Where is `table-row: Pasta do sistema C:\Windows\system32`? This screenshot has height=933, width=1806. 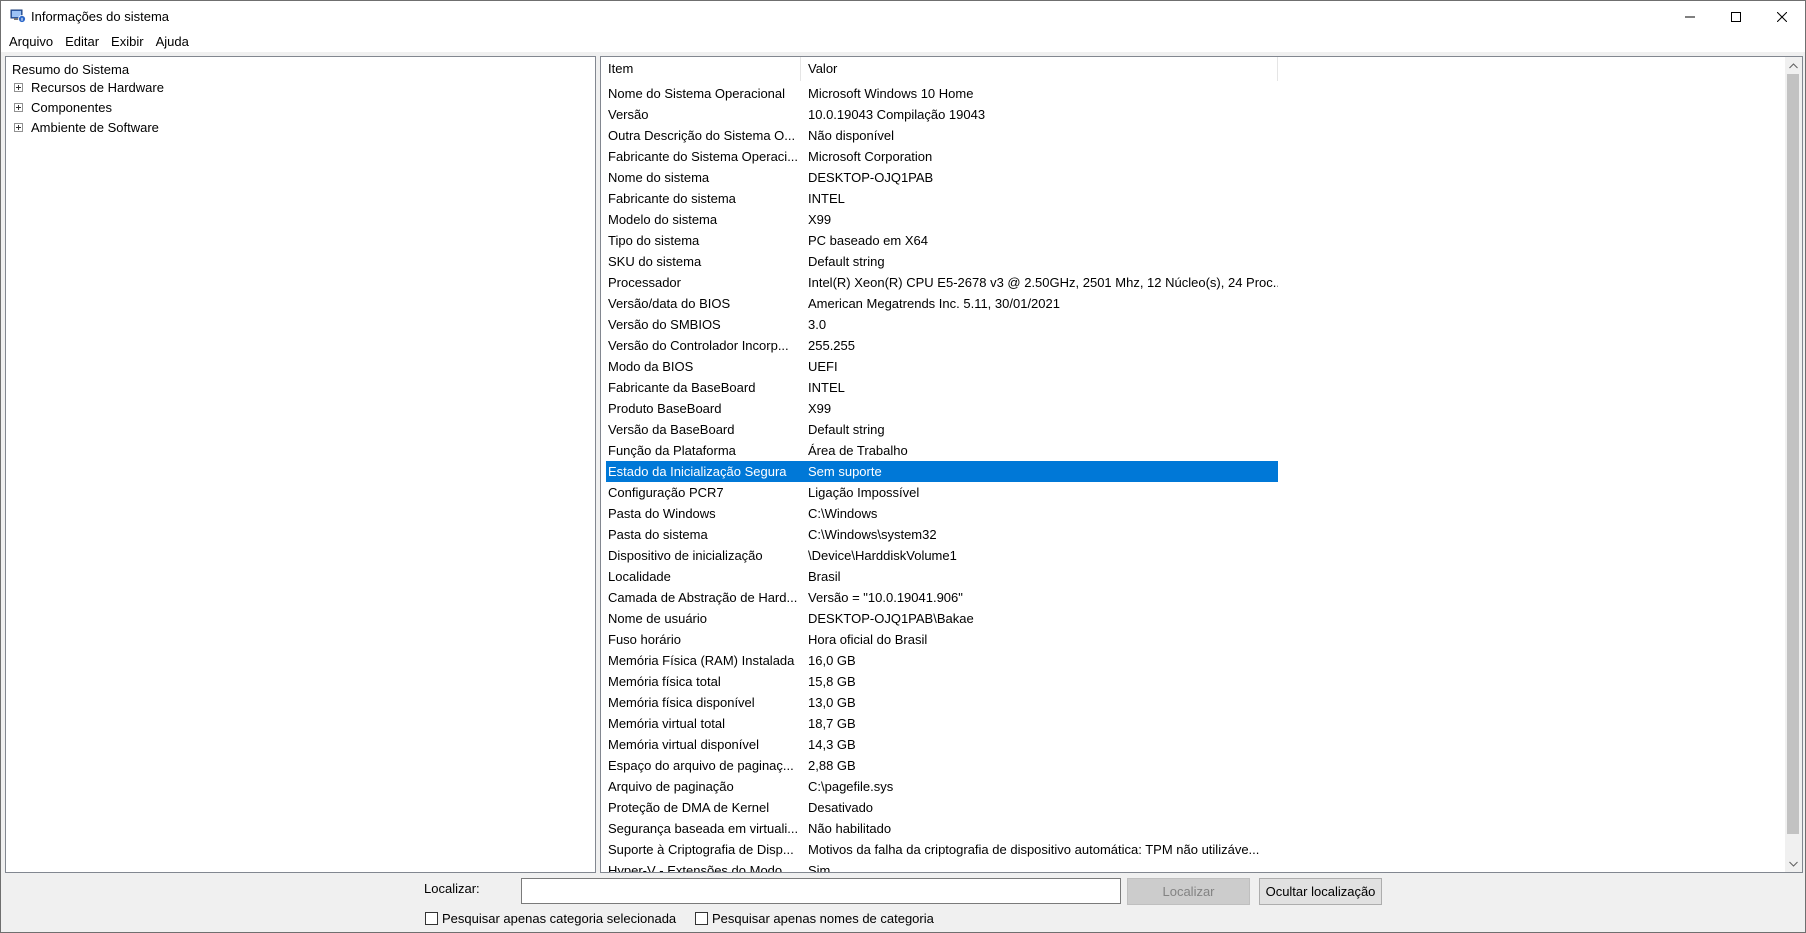 table-row: Pasta do sistema C:\Windows\system32 is located at coordinates (942, 534).